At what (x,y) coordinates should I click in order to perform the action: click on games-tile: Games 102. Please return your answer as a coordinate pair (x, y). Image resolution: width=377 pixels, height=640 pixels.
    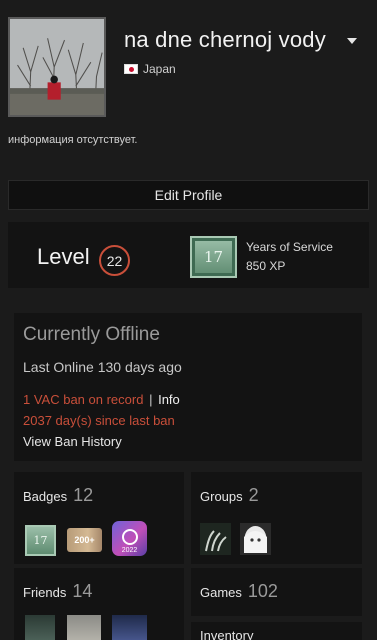
    Looking at the image, I should click on (276, 592).